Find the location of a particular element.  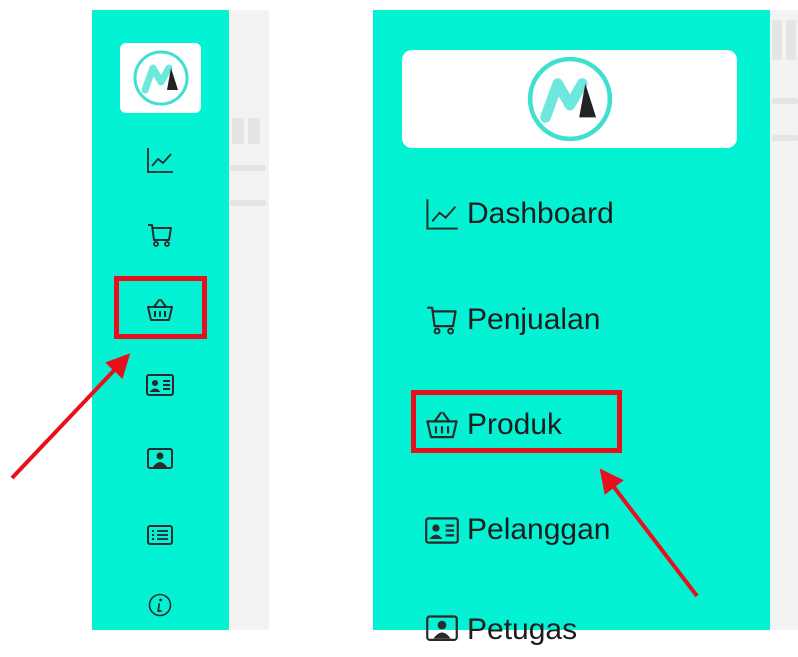

nav-penjualan-icon-button is located at coordinates (160, 235).